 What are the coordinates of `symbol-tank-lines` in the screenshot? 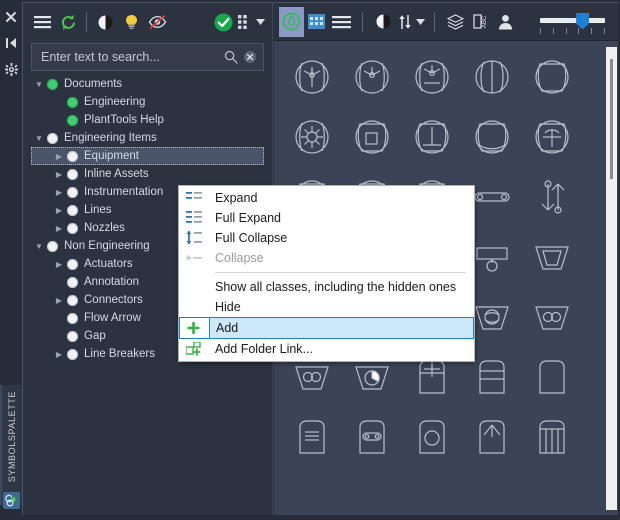 It's located at (312, 437).